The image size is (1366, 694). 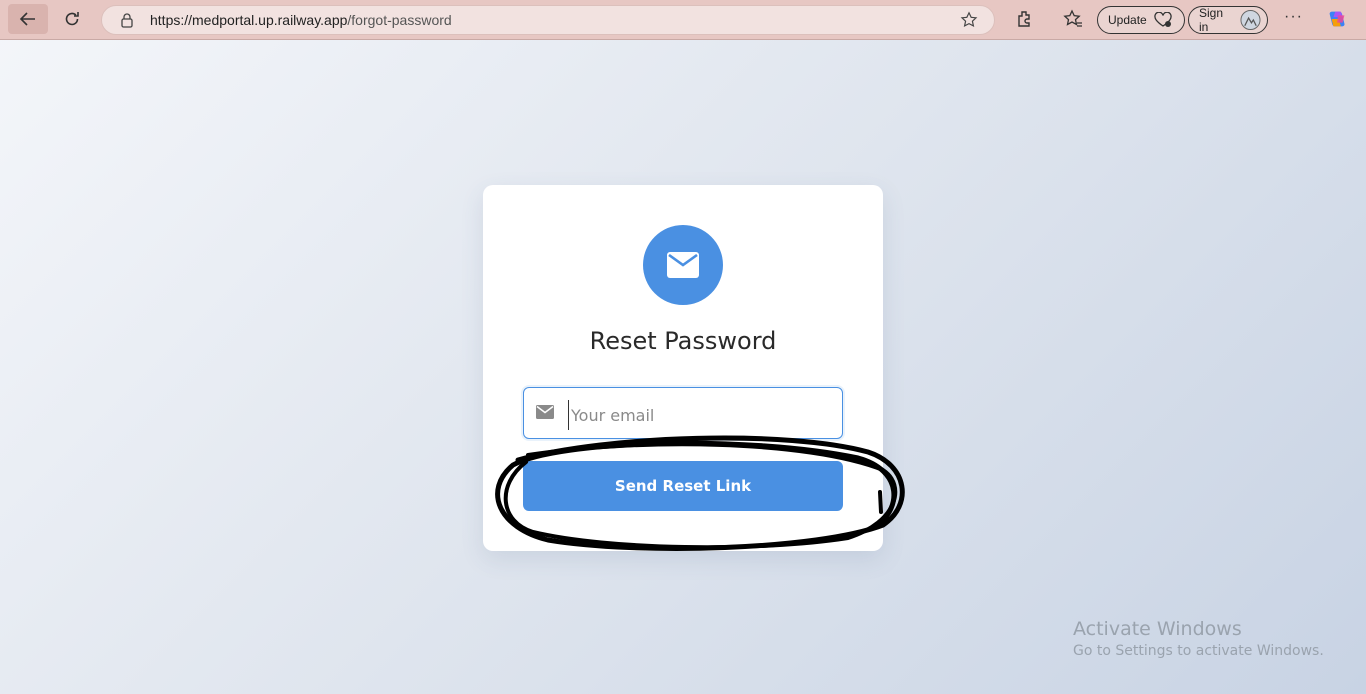 What do you see at coordinates (127, 20) in the screenshot?
I see `lock-icon` at bounding box center [127, 20].